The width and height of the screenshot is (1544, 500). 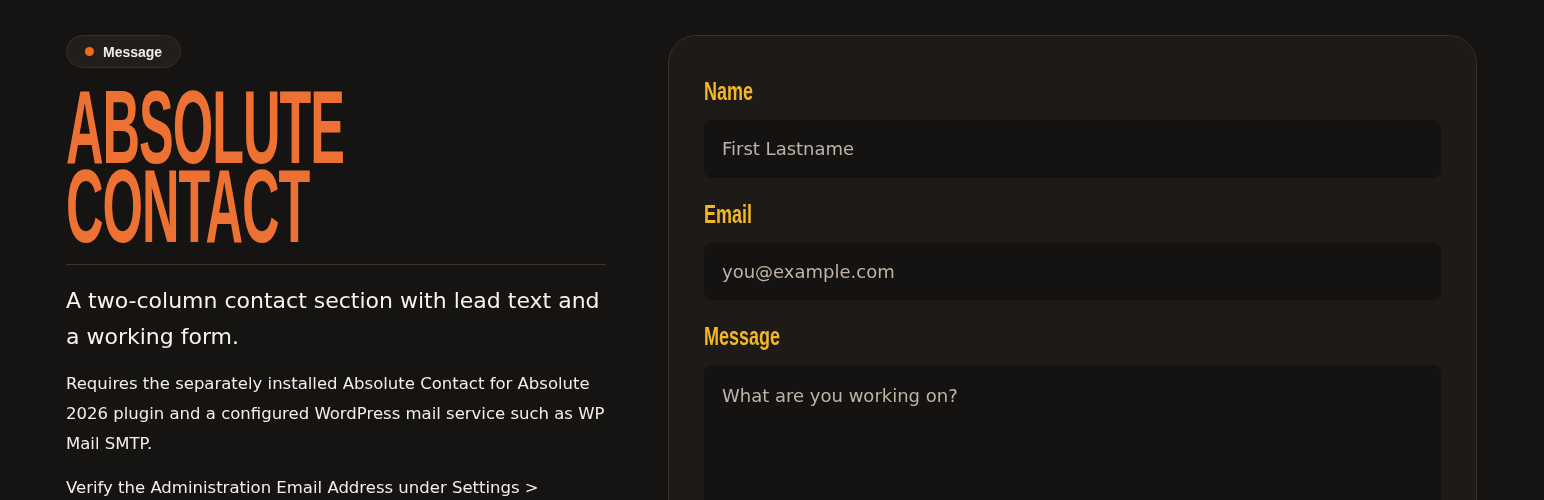 What do you see at coordinates (1072, 149) in the screenshot?
I see `input-field: First Lastname` at bounding box center [1072, 149].